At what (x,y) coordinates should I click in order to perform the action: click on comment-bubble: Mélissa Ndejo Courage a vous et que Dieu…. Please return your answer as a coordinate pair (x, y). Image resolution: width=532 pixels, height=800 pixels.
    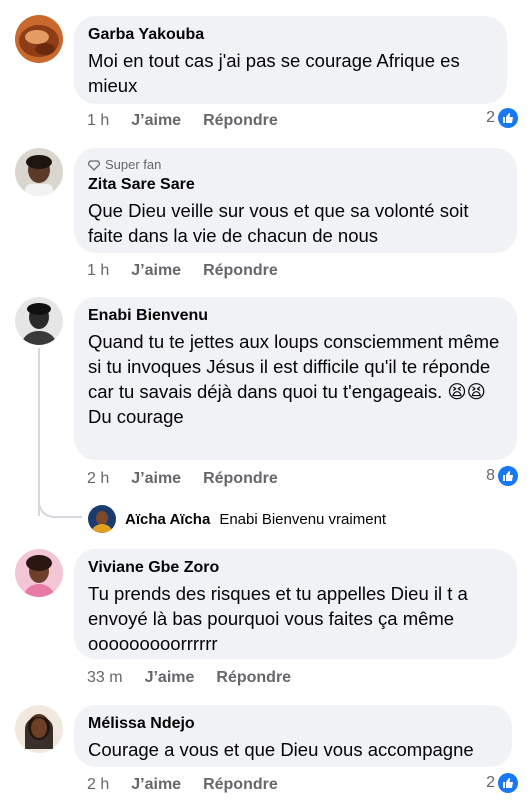
    Looking at the image, I should click on (293, 736).